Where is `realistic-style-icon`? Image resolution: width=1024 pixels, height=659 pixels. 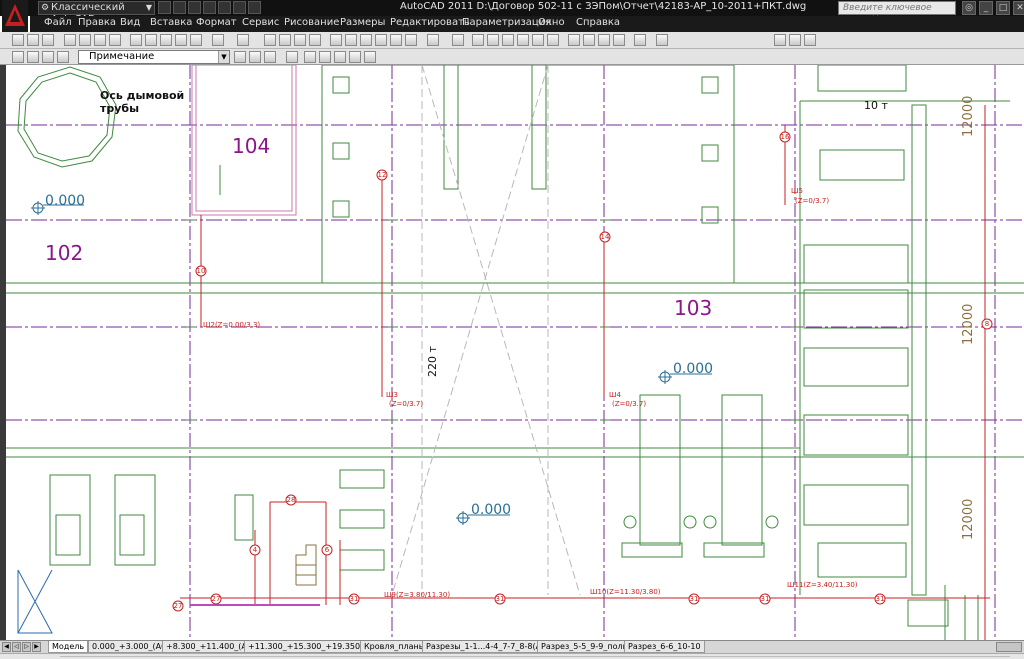
realistic-style-icon is located at coordinates (340, 57).